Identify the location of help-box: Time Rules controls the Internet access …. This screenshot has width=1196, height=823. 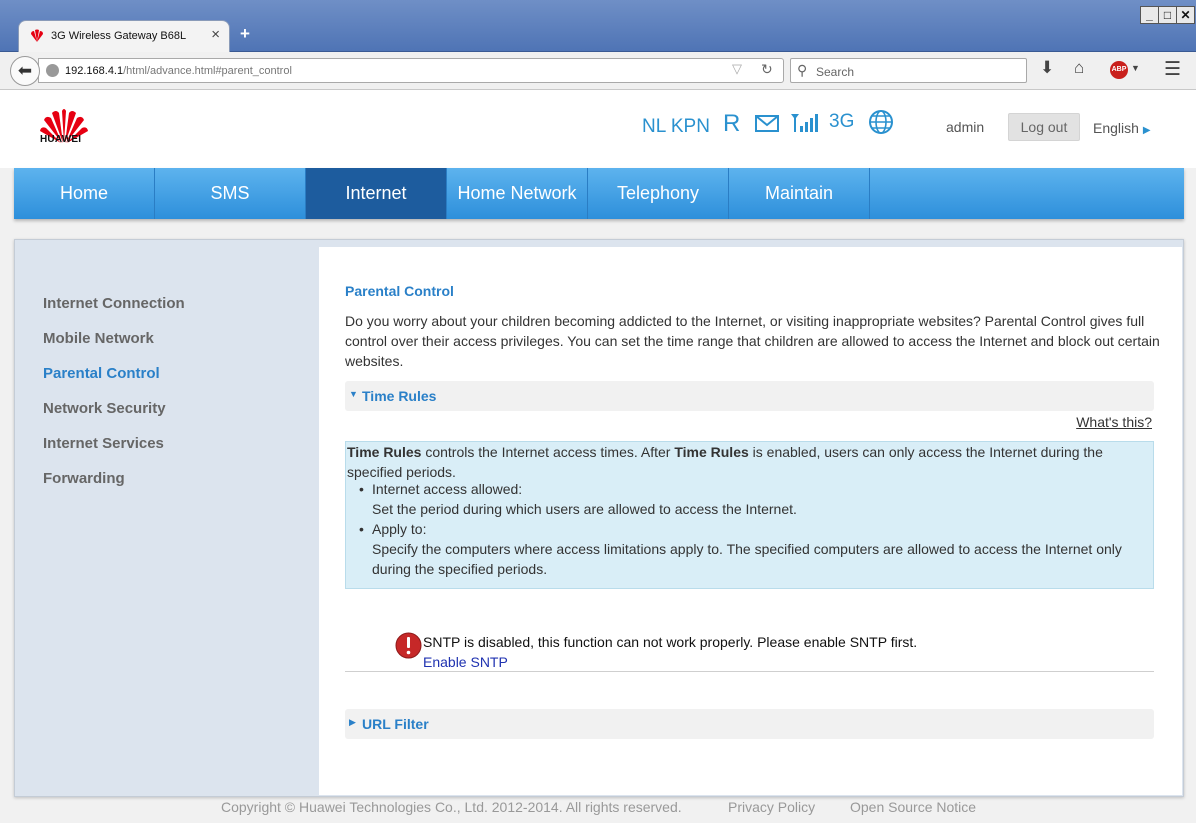
(749, 515).